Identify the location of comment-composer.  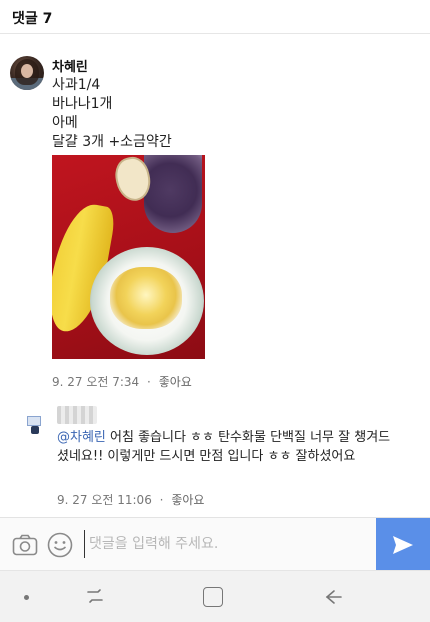
(215, 544).